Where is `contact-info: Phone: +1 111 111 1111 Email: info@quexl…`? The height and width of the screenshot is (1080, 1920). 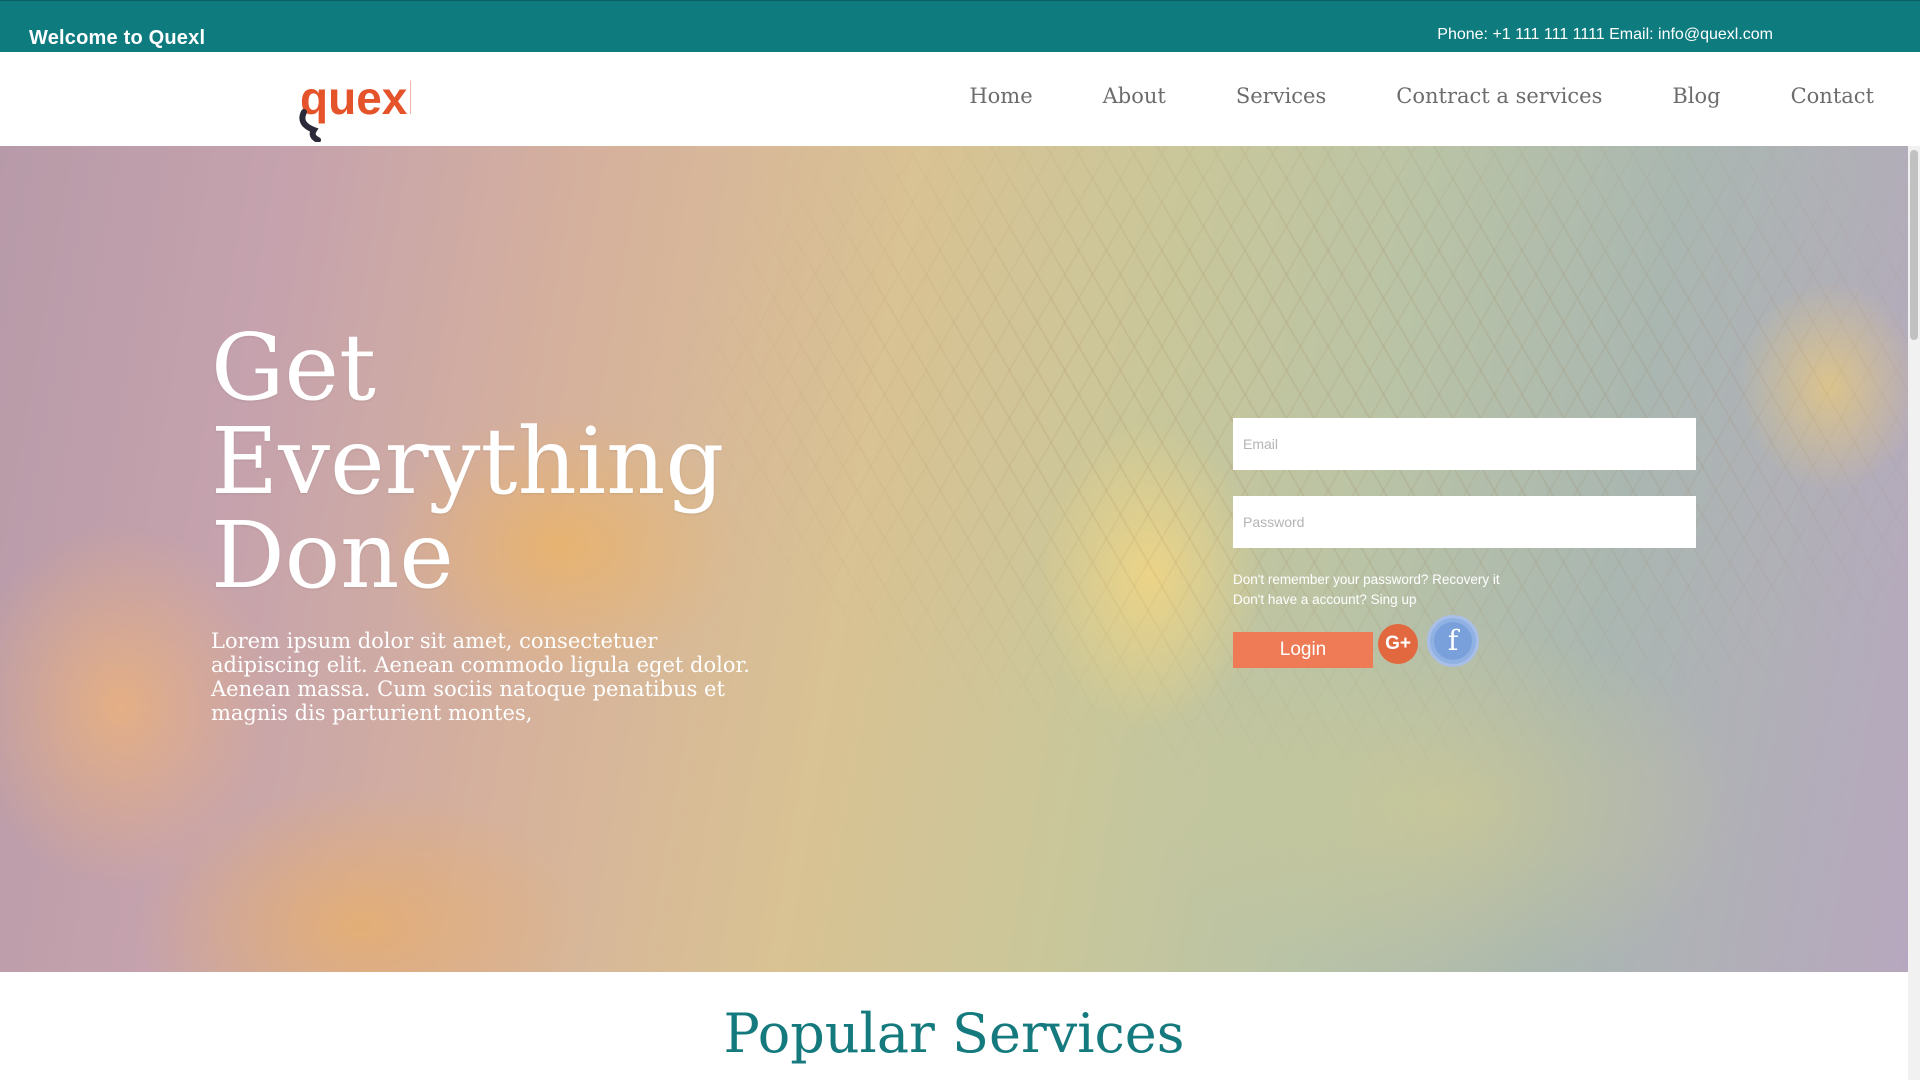
contact-info: Phone: +1 111 111 1111 Email: info@quexl… is located at coordinates (1605, 34).